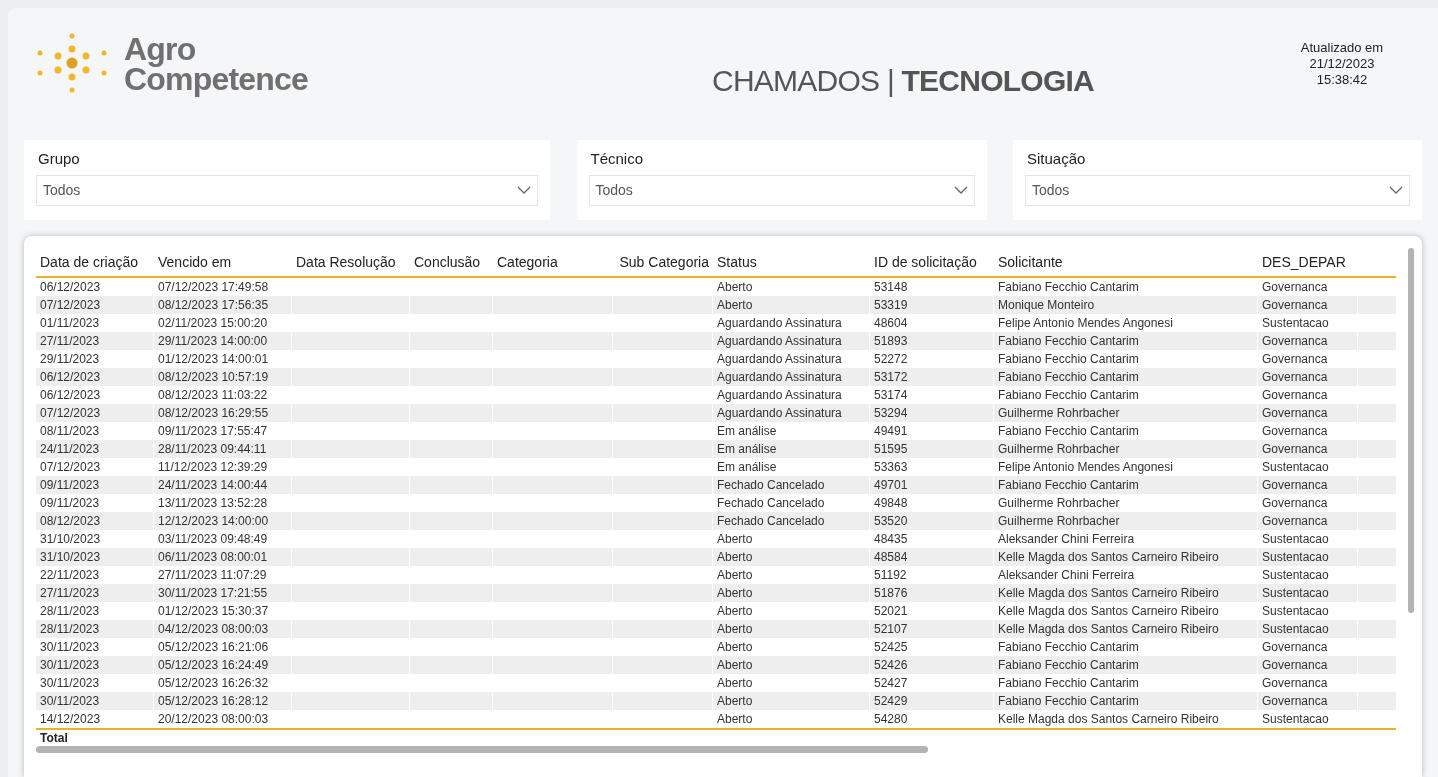 The width and height of the screenshot is (1438, 777). Describe the element at coordinates (213, 719) in the screenshot. I see `table-cell-text: 20/12/2023 08:00:03` at that location.